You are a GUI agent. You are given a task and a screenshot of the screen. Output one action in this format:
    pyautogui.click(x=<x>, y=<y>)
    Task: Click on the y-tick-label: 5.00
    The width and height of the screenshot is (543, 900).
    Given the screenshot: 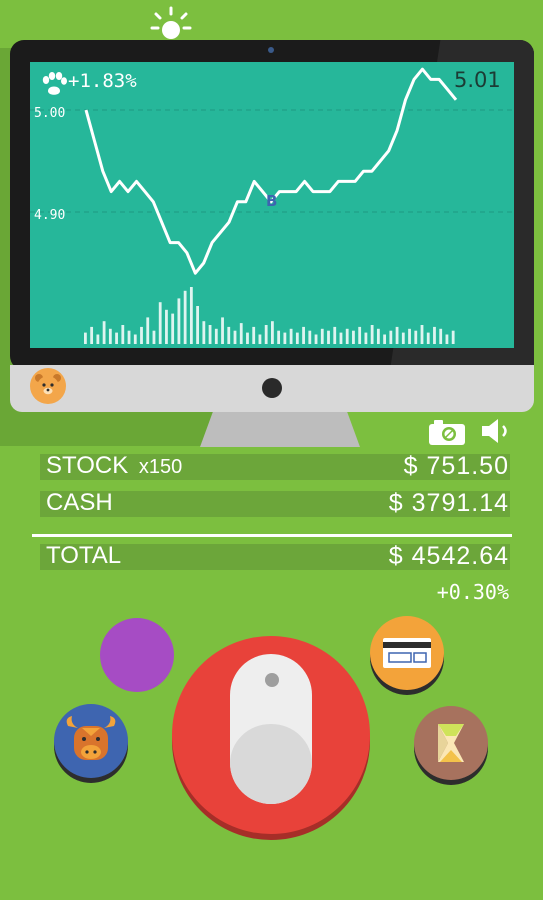 What is the action you would take?
    pyautogui.click(x=50, y=113)
    